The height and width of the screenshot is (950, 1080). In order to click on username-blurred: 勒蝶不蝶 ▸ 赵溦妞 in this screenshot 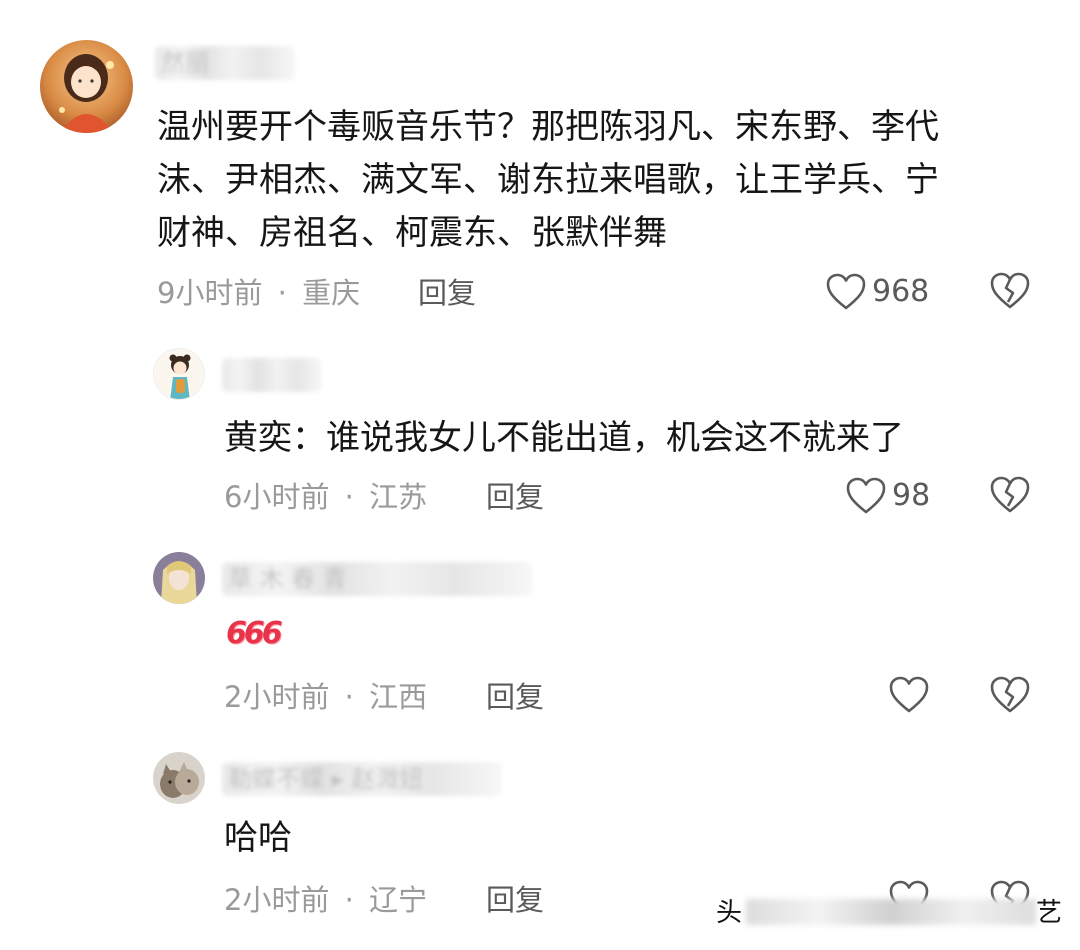, I will do `click(362, 779)`.